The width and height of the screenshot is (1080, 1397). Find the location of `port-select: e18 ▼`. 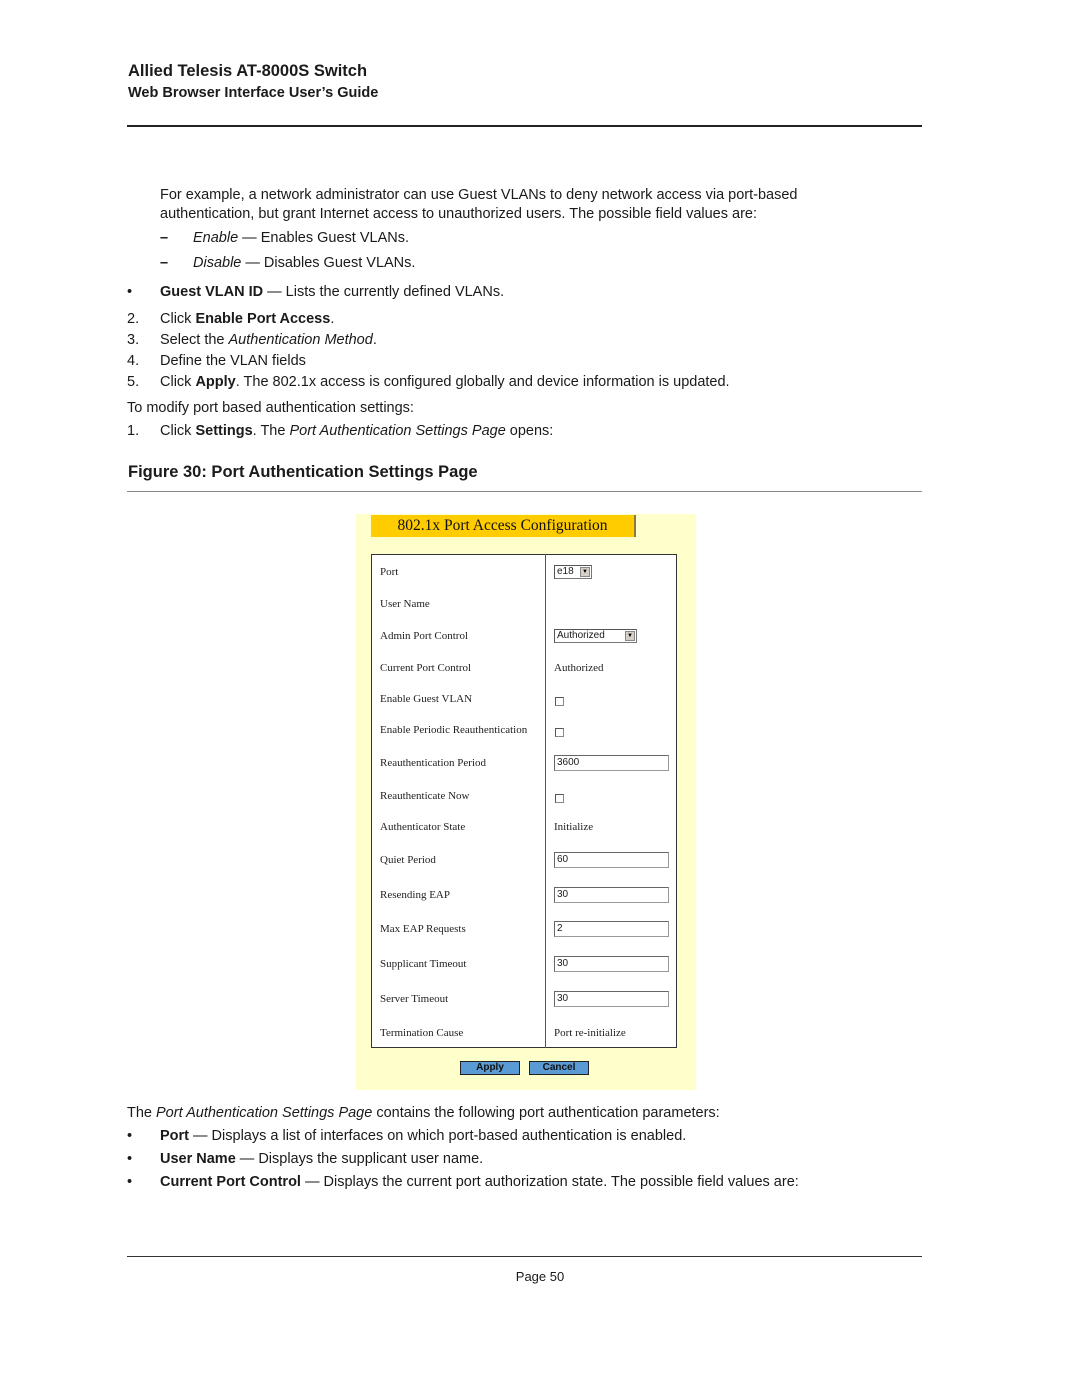

port-select: e18 ▼ is located at coordinates (573, 572).